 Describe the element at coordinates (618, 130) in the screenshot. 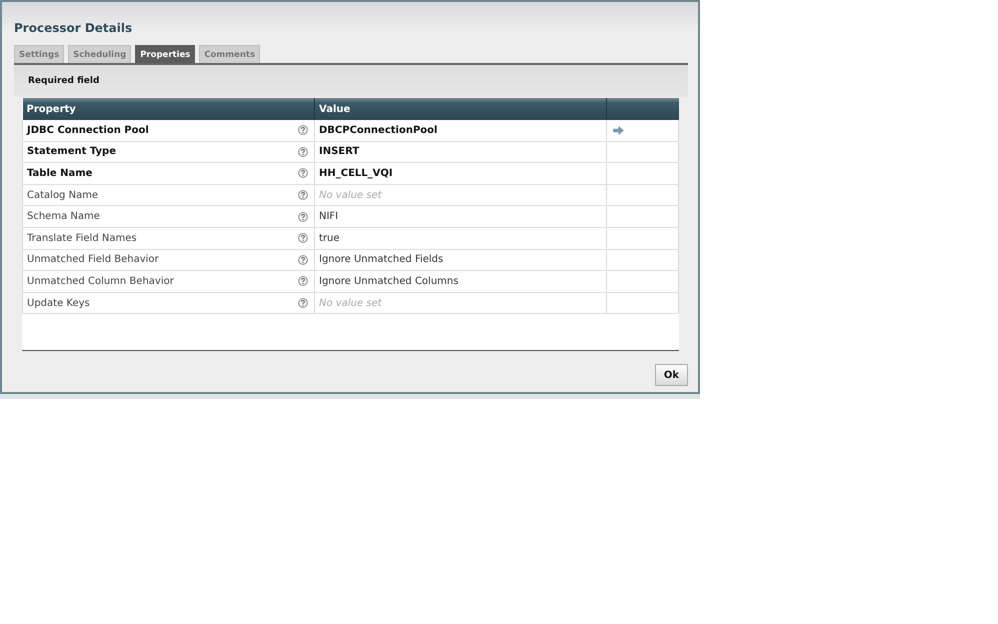

I see `arrow-icon` at that location.